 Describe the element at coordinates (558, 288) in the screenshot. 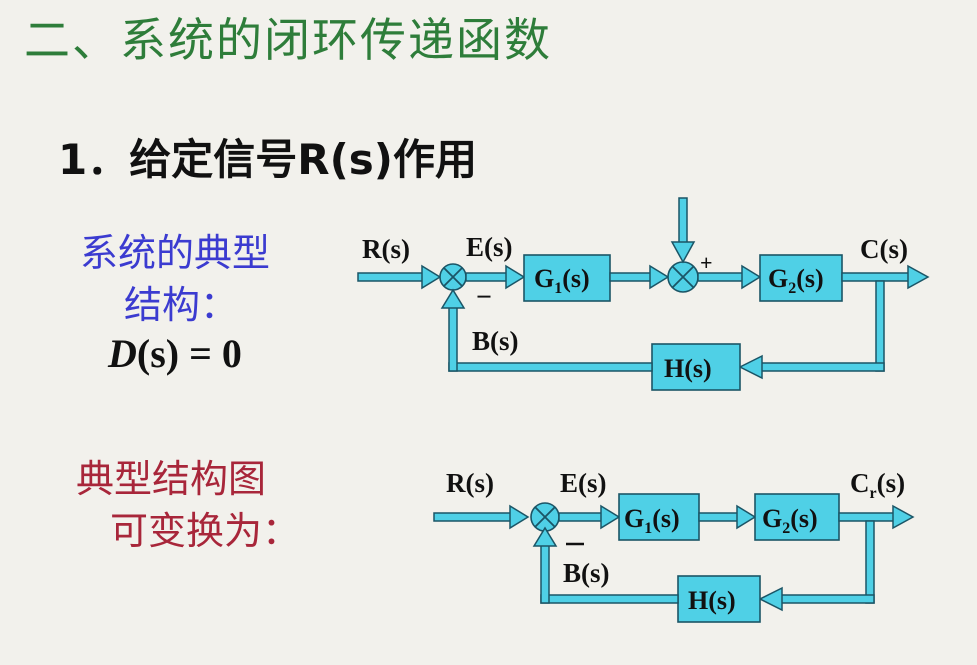

I see `g1-subscript: 1` at that location.